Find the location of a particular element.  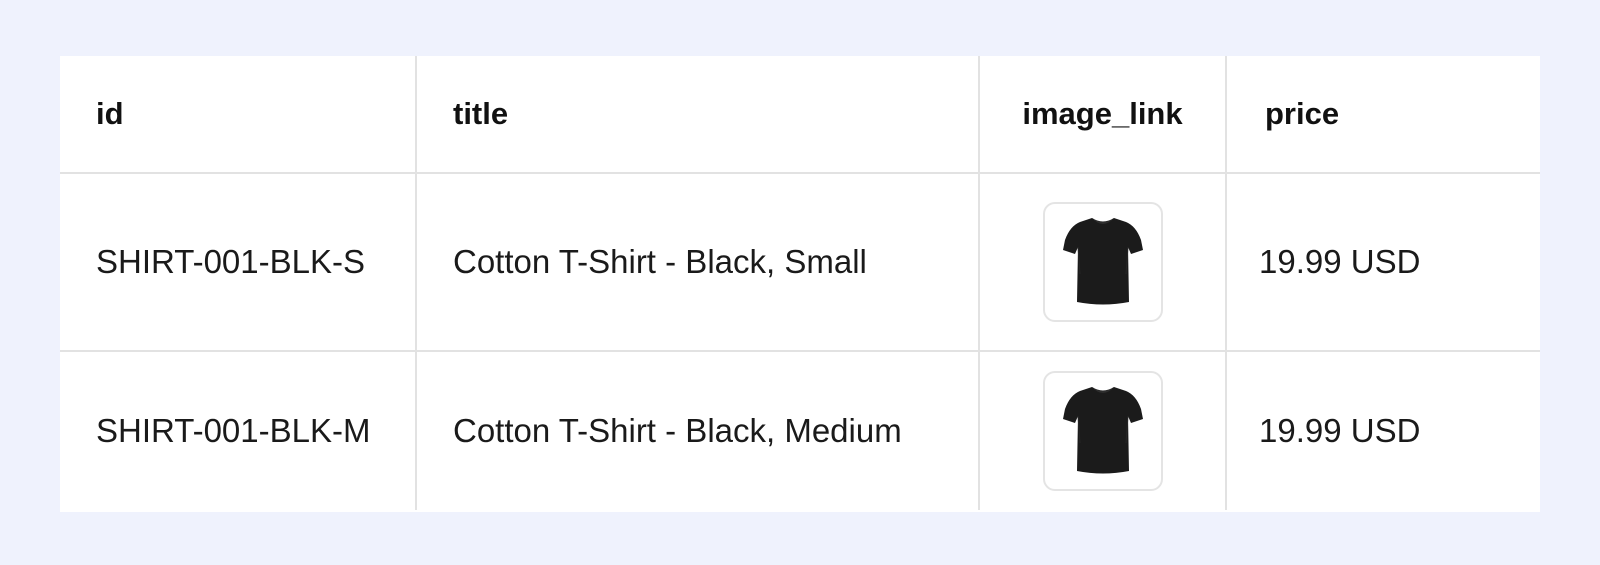

cell-id: SHIRT-001-BLK-M is located at coordinates (238, 430).